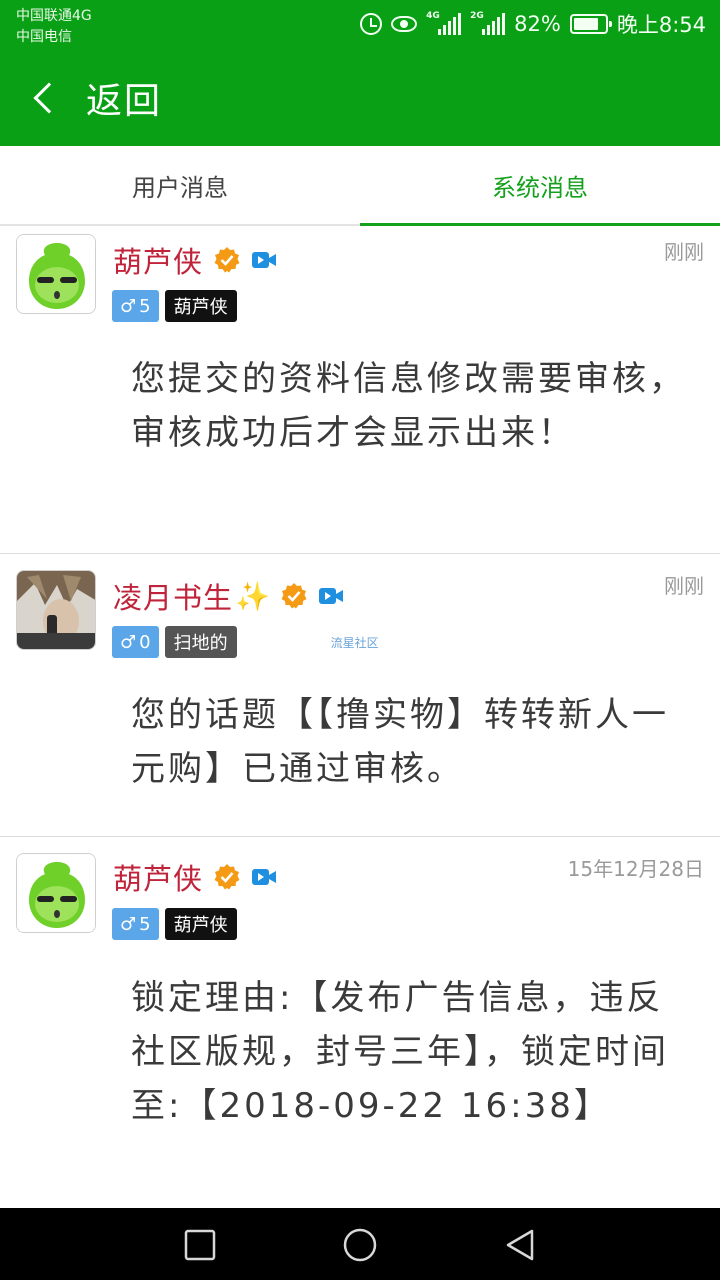 This screenshot has height=1280, width=720. I want to click on navigation-bar: 返回, so click(360, 97).